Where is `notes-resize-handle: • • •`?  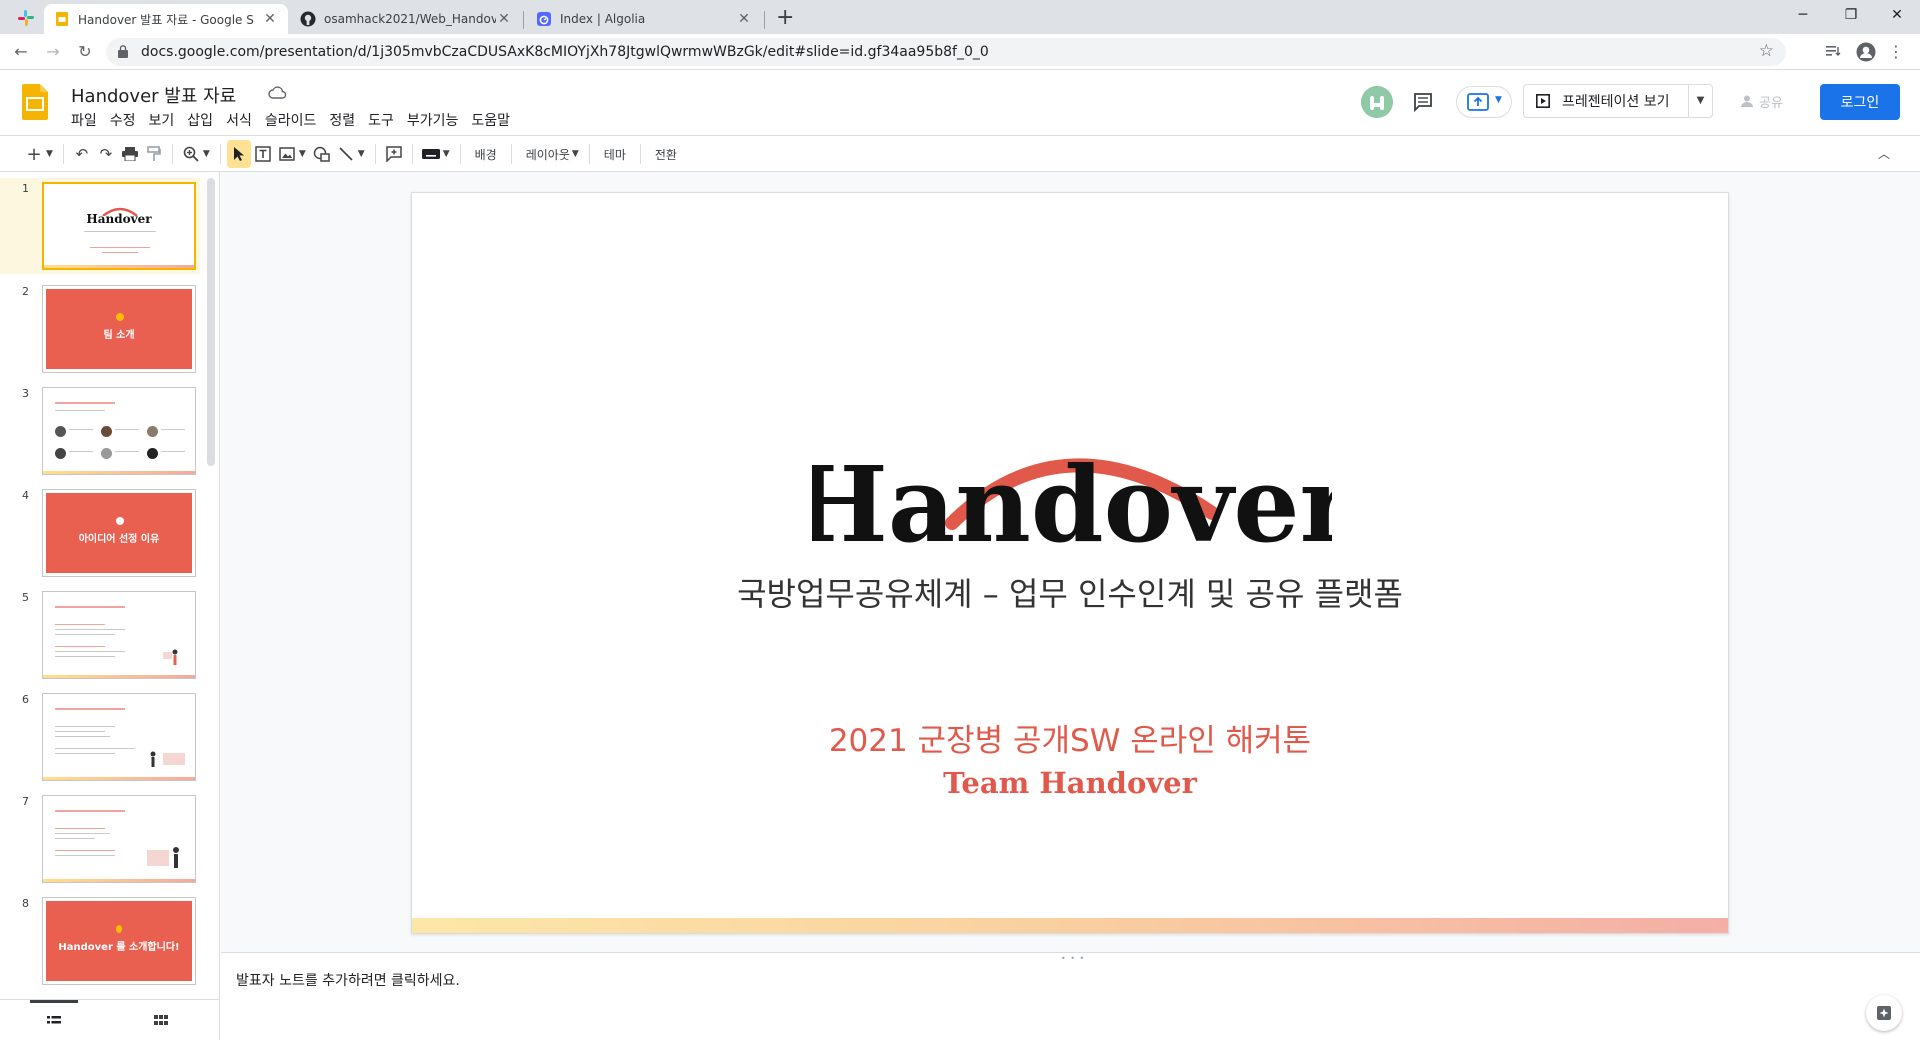 notes-resize-handle: • • • is located at coordinates (1070, 957).